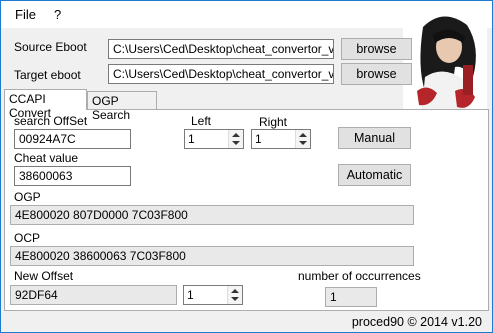 The width and height of the screenshot is (493, 333). What do you see at coordinates (221, 74) in the screenshot?
I see `target-eboot-path-field: C:\Users\Ced\Desktop\cheat_convertor_v1\` at bounding box center [221, 74].